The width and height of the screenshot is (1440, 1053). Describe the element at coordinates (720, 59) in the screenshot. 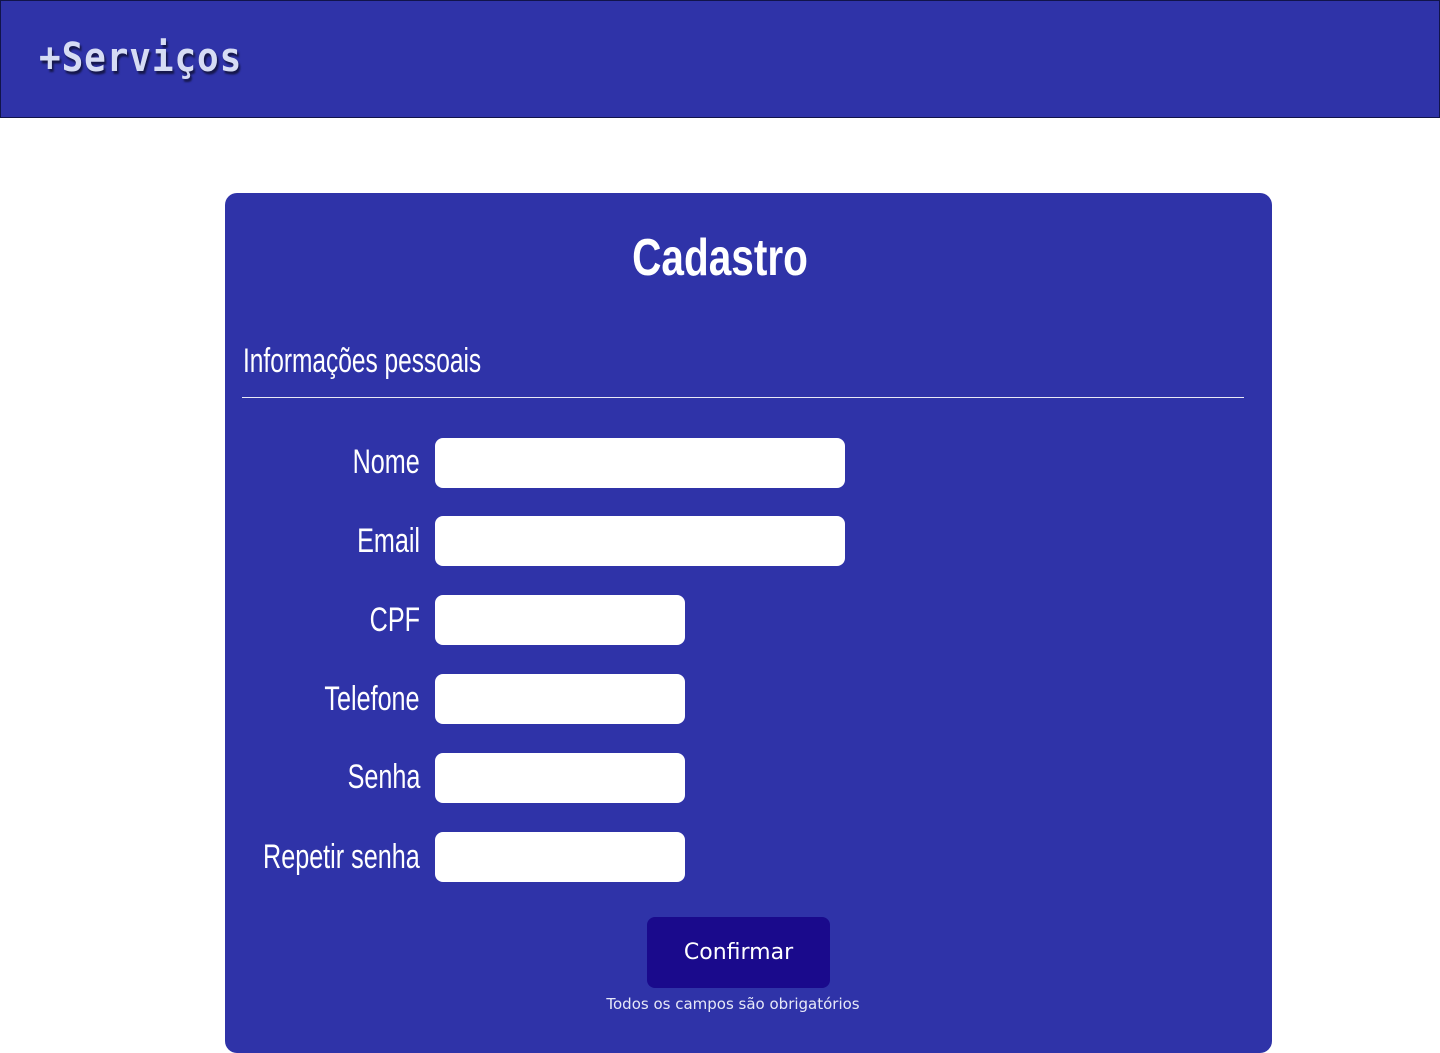

I see `top-navbar: +Serviços` at that location.